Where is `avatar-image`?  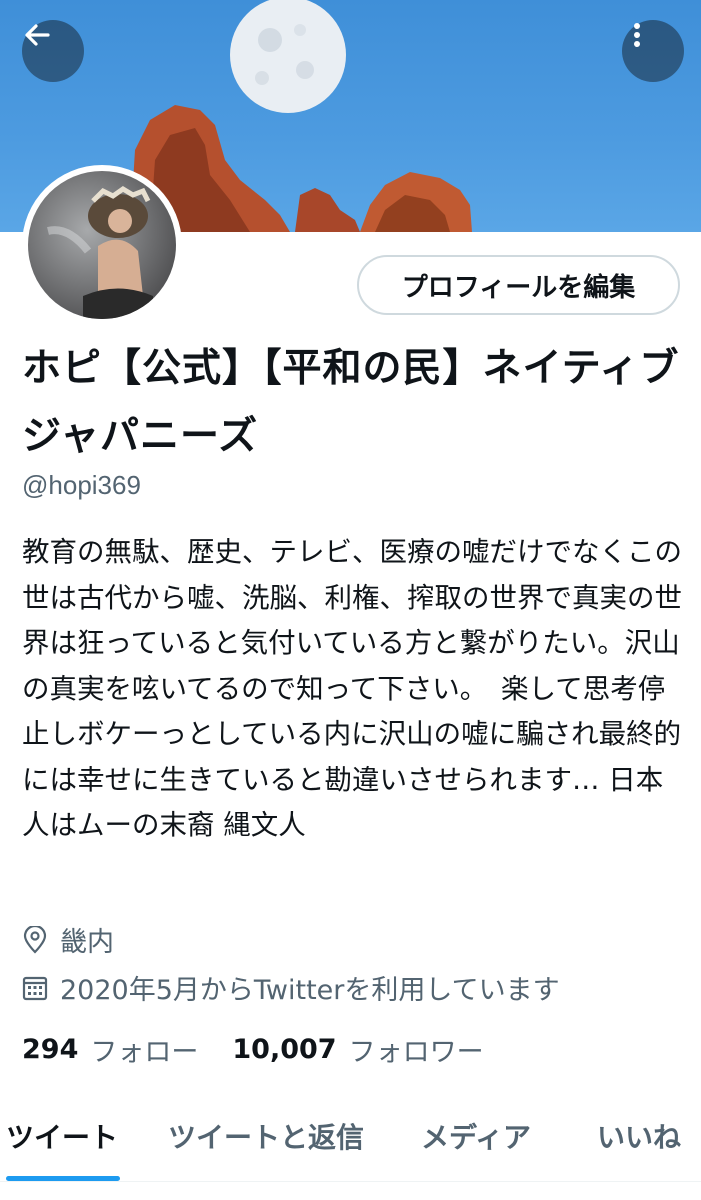 avatar-image is located at coordinates (102, 245).